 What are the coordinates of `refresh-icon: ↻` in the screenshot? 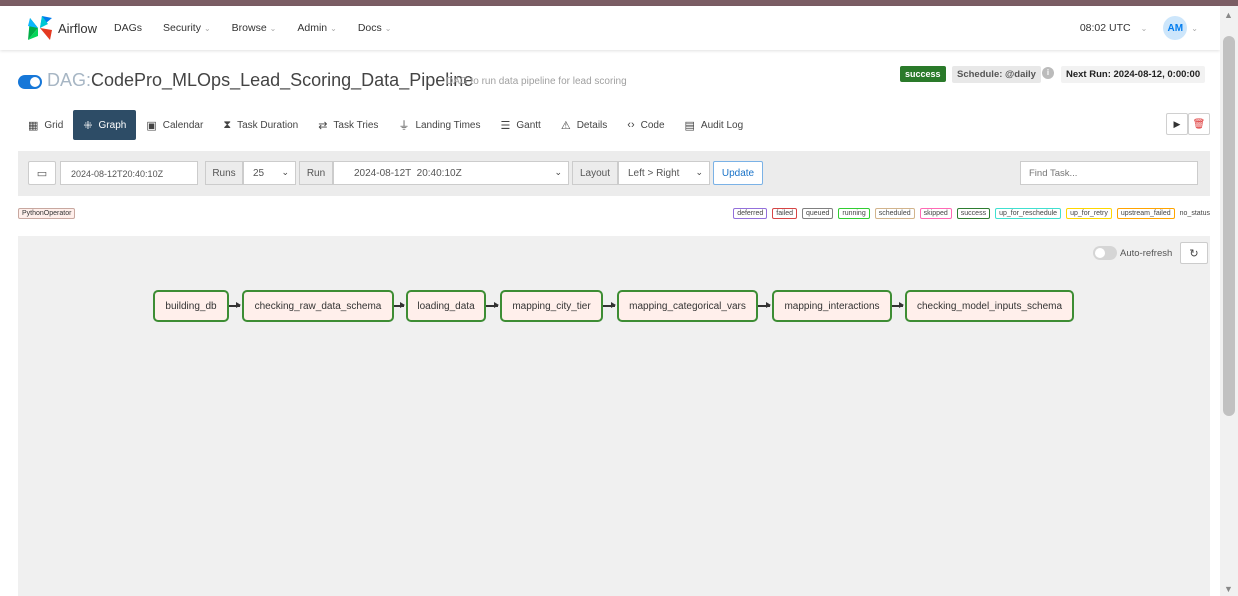 It's located at (1194, 253).